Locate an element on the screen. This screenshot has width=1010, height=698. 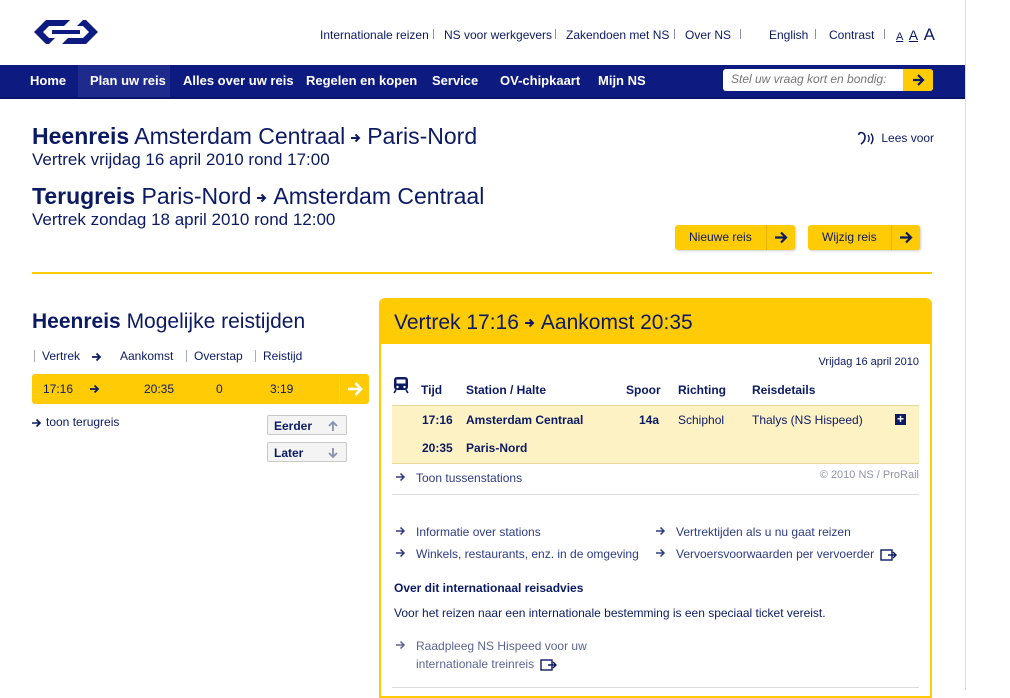
later-button: Later is located at coordinates (307, 452).